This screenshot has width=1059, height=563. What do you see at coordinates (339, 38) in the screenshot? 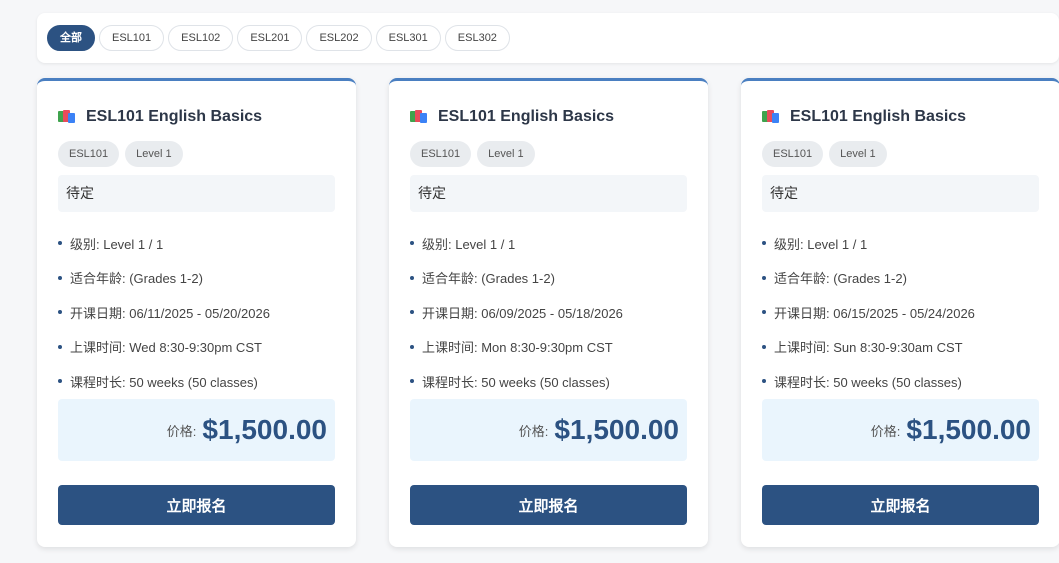
I see `filter-chip-esl202: ESL202` at bounding box center [339, 38].